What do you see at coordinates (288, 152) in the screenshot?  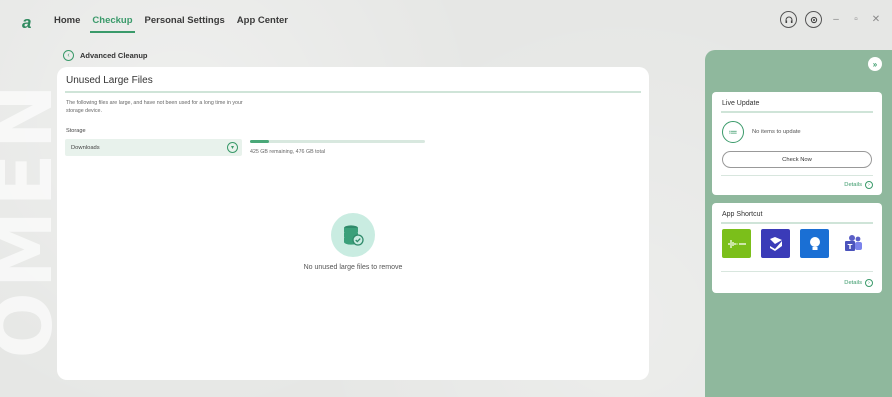 I see `storage-capacity-text: 425 GB remaining, 476 GB total` at bounding box center [288, 152].